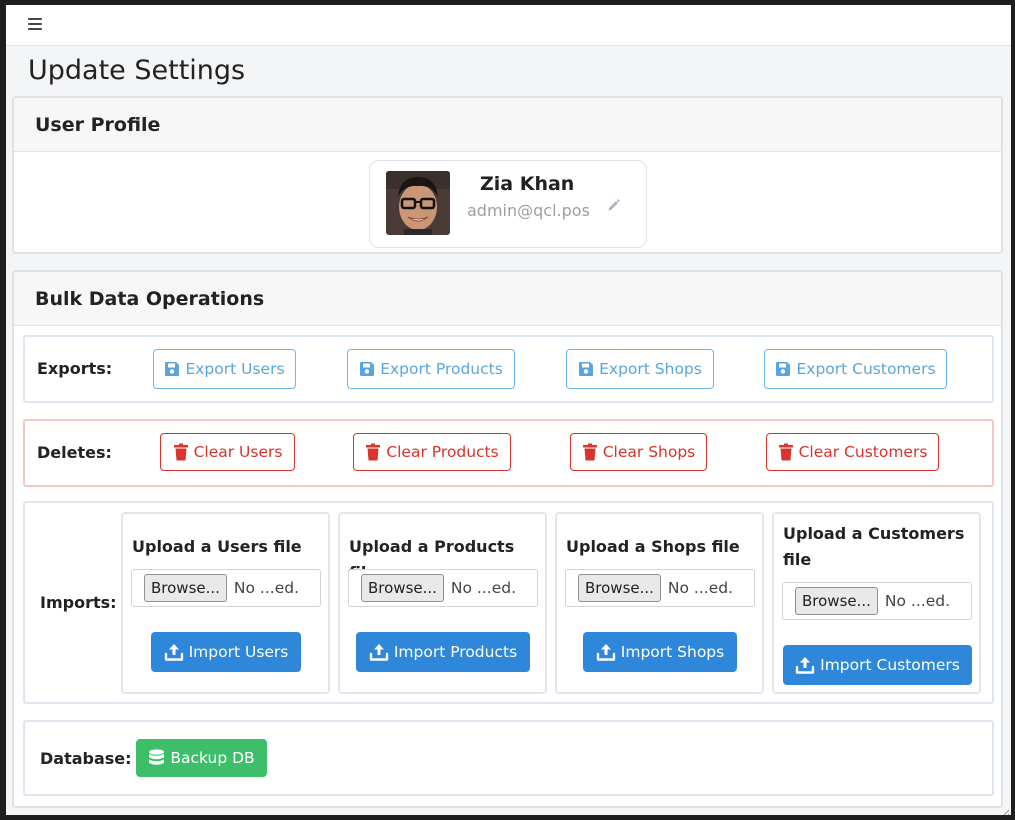 This screenshot has width=1015, height=820. I want to click on users-file-status: No ...ed., so click(266, 588).